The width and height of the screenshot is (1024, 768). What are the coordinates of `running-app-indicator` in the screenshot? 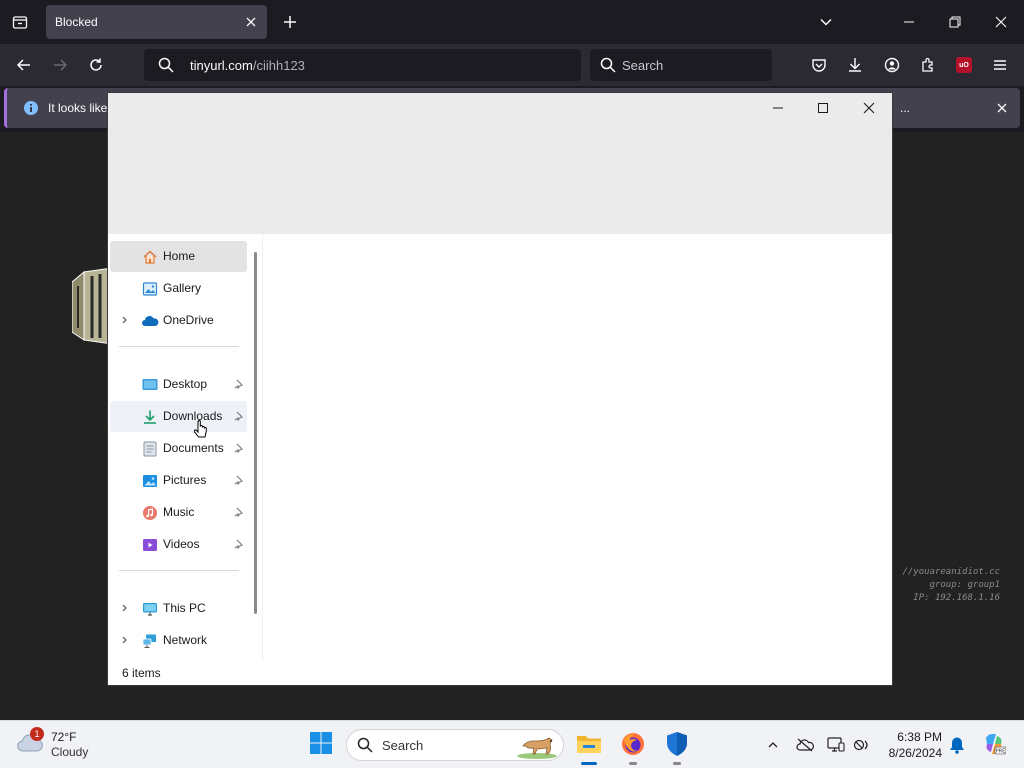 It's located at (677, 763).